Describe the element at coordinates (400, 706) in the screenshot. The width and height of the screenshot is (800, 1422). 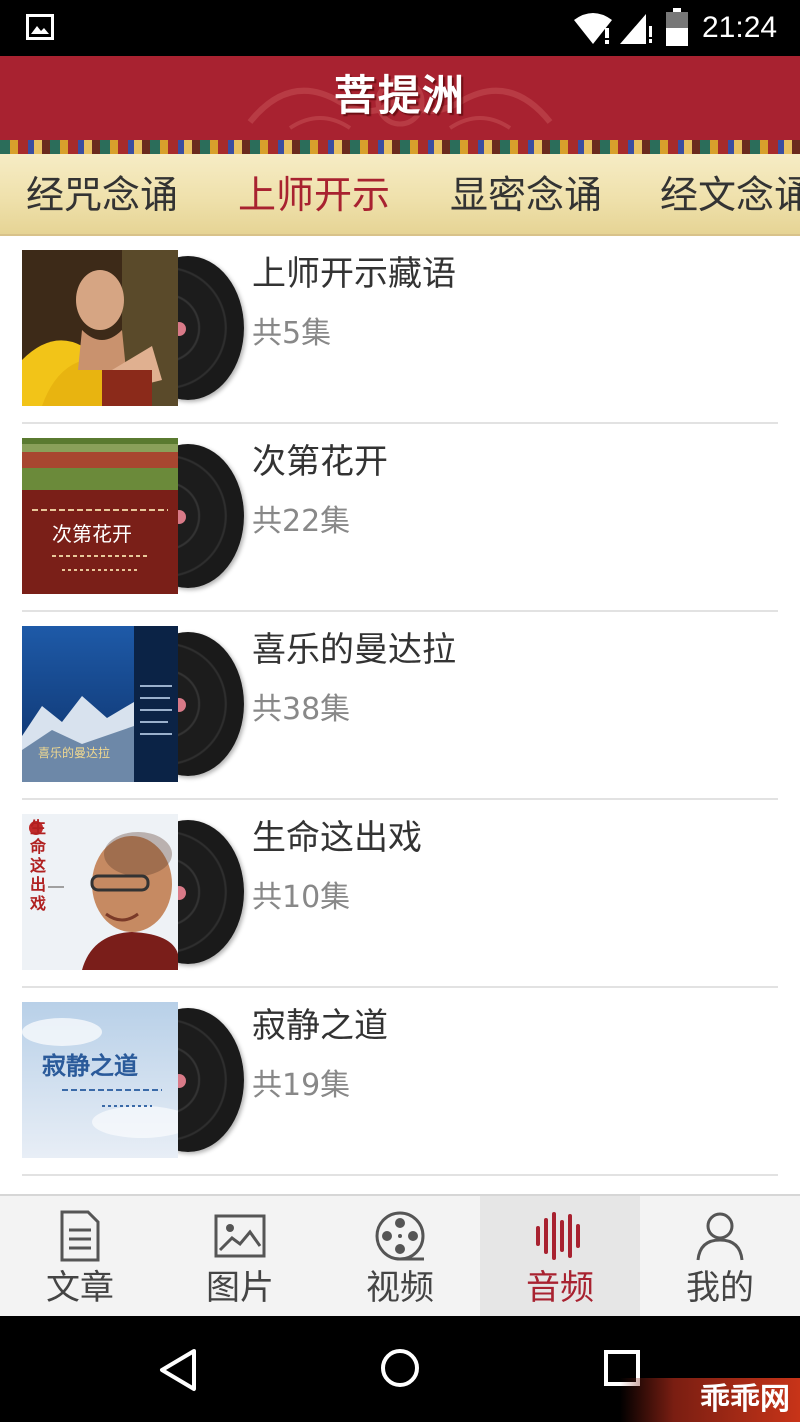
I see `list-item: 喜乐的曼达拉 喜乐的曼达拉 共38集` at that location.